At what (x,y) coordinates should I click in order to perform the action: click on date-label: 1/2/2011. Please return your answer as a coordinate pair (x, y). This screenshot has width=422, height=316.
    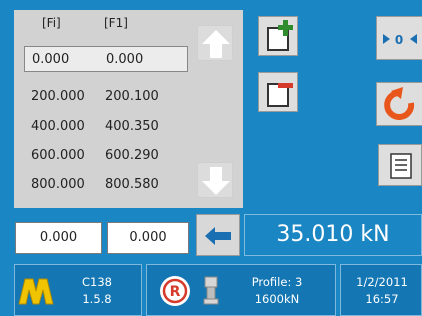
    Looking at the image, I should click on (382, 282).